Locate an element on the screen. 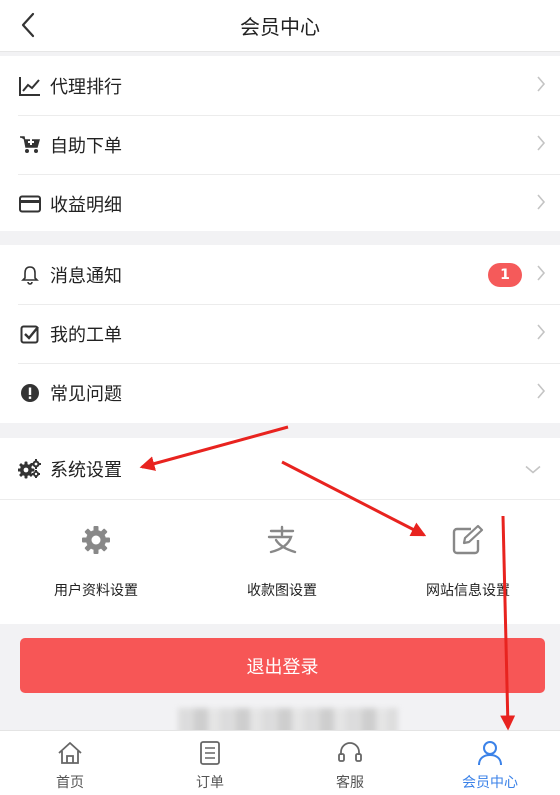 This screenshot has width=560, height=795. bottom-tabbar: 首页 订单 客服 会员中心 is located at coordinates (280, 762).